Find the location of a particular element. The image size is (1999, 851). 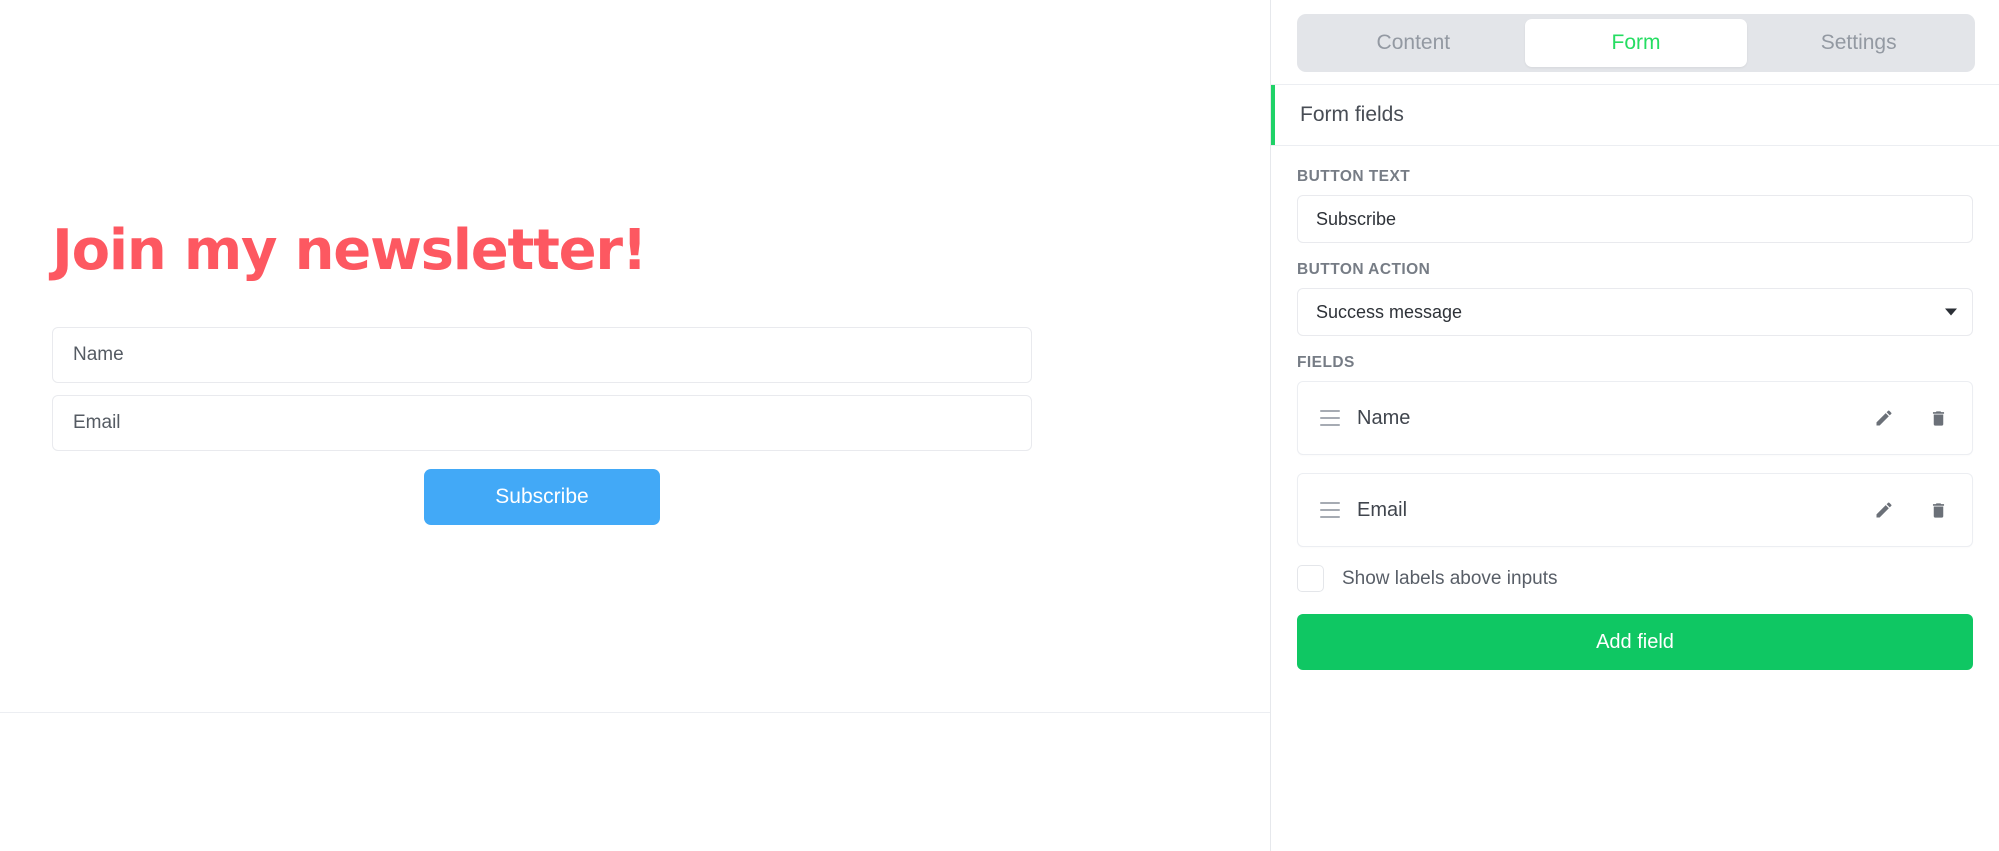

preview-submit-row: Subscribe is located at coordinates (542, 497).